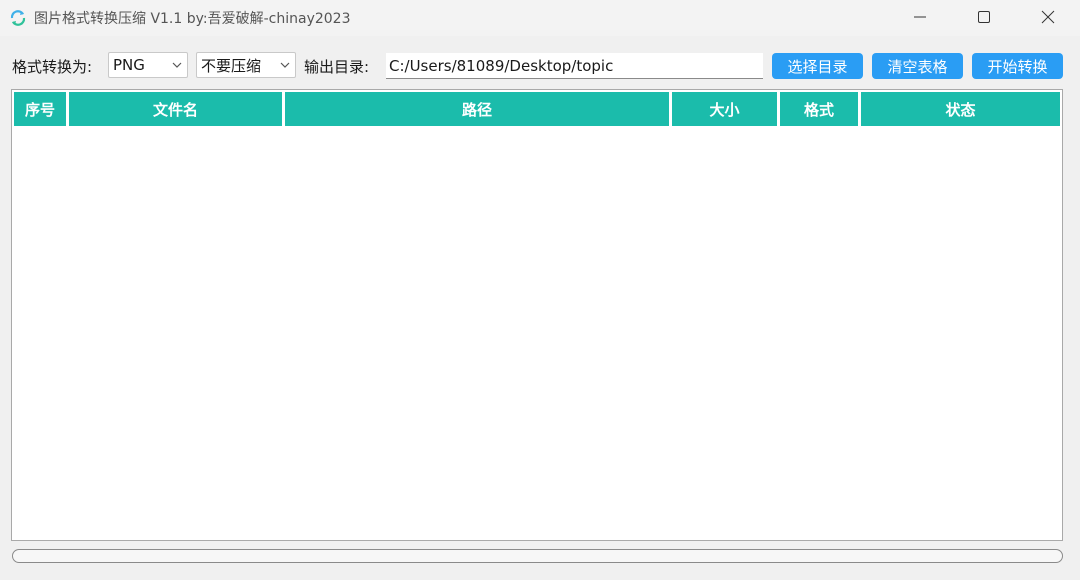 Image resolution: width=1080 pixels, height=580 pixels. I want to click on title-bar: 图片格式转换压缩 V1.1 by:吾爱破解-chinay2023, so click(540, 18).